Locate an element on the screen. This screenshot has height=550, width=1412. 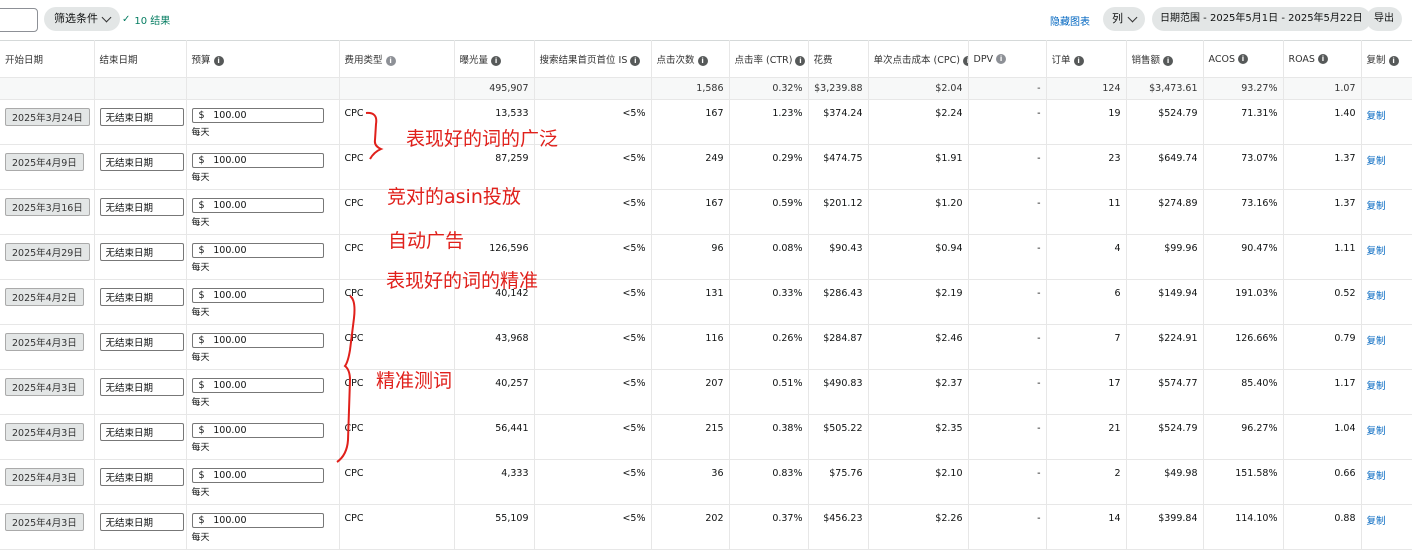
start-date-picker: 2025年4月9日 is located at coordinates (44, 162).